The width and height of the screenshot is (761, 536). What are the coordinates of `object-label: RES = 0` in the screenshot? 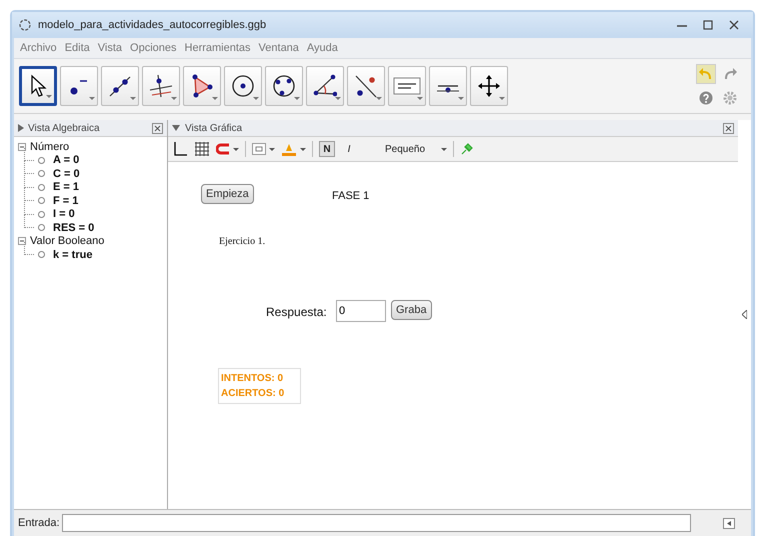 It's located at (73, 228).